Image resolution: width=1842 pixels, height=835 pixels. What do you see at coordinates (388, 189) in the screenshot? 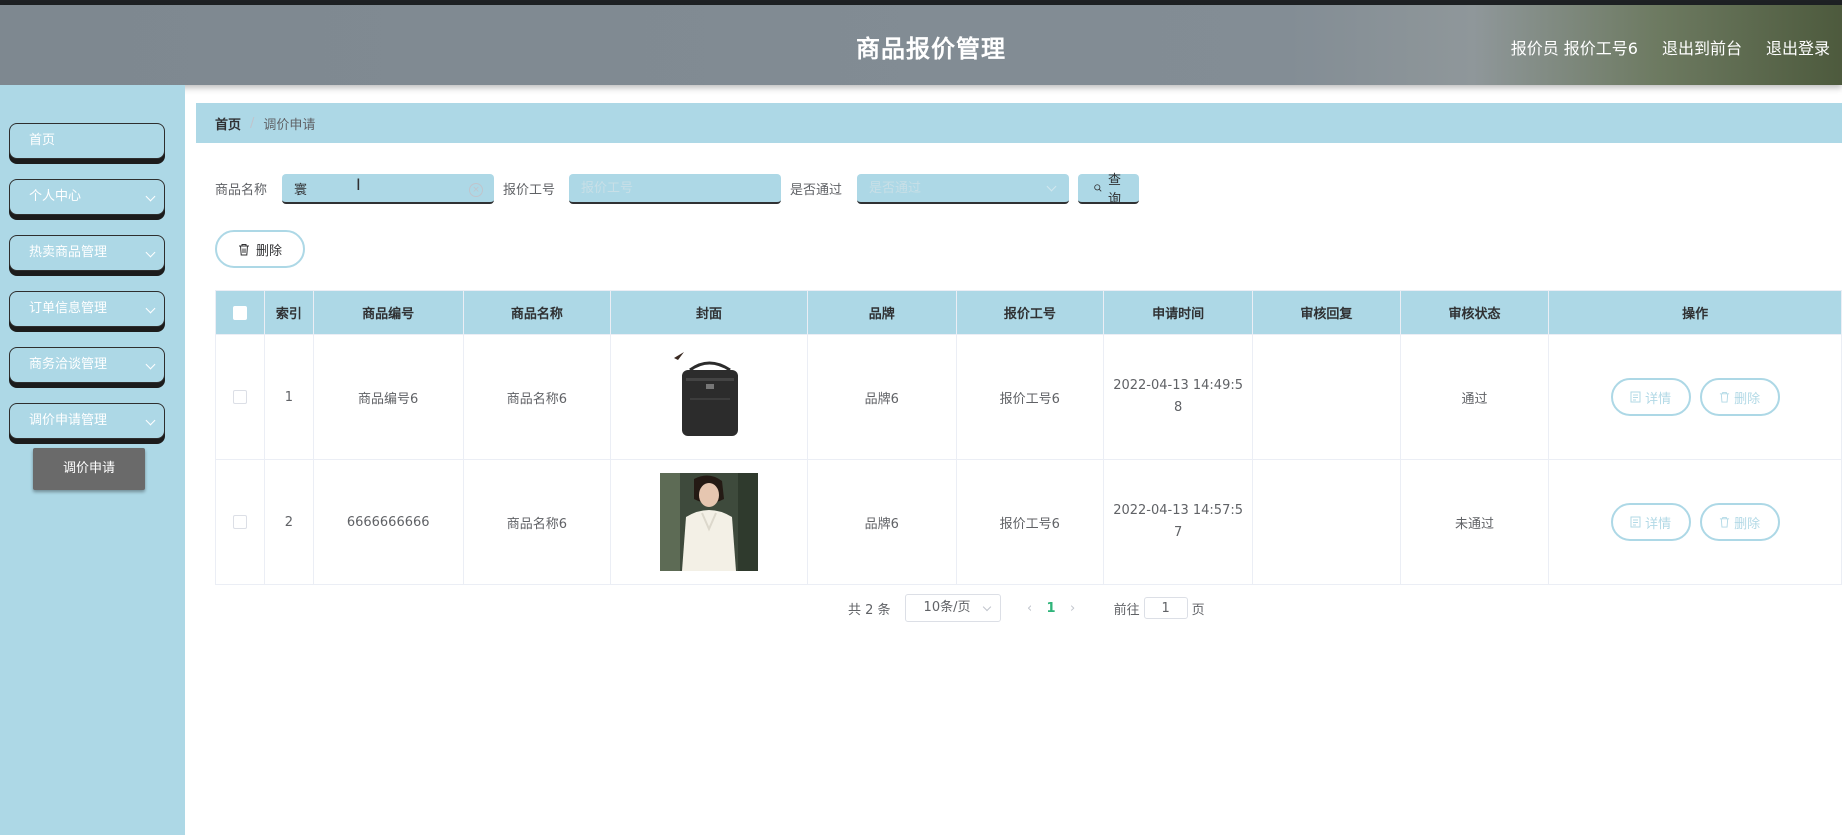
I see `product-name-input` at bounding box center [388, 189].